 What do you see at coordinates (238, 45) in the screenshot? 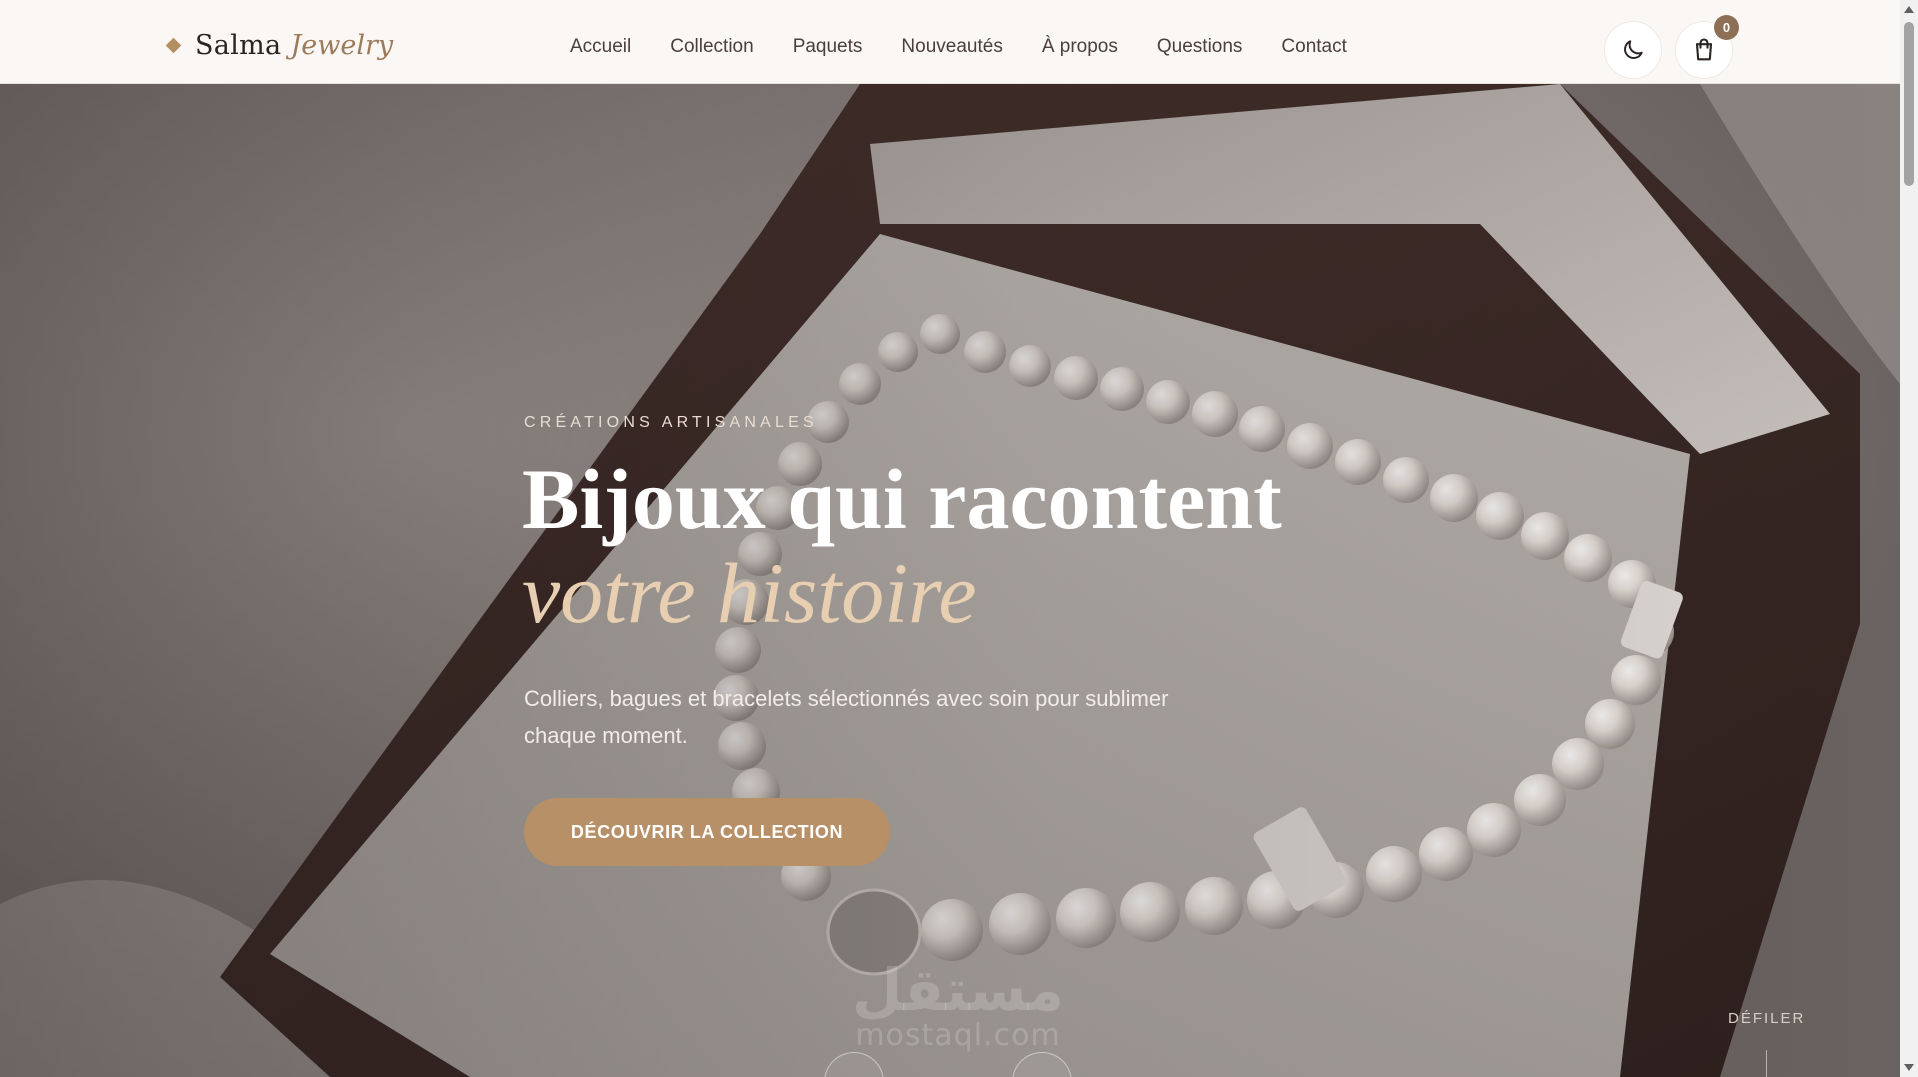
I see `brand-name: Salma` at bounding box center [238, 45].